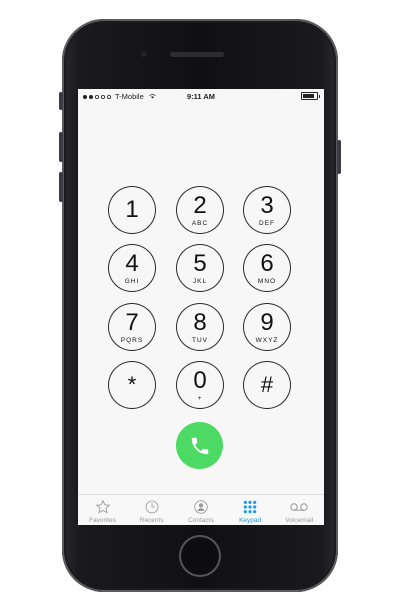 This screenshot has width=400, height=612. I want to click on key-digit: 5, so click(200, 263).